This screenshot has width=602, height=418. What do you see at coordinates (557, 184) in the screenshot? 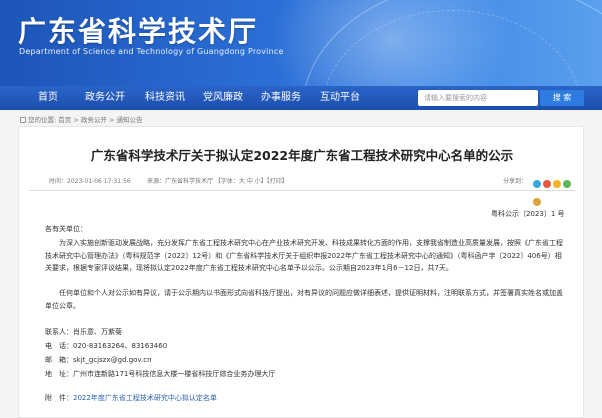
I see `share-qq-icon` at bounding box center [557, 184].